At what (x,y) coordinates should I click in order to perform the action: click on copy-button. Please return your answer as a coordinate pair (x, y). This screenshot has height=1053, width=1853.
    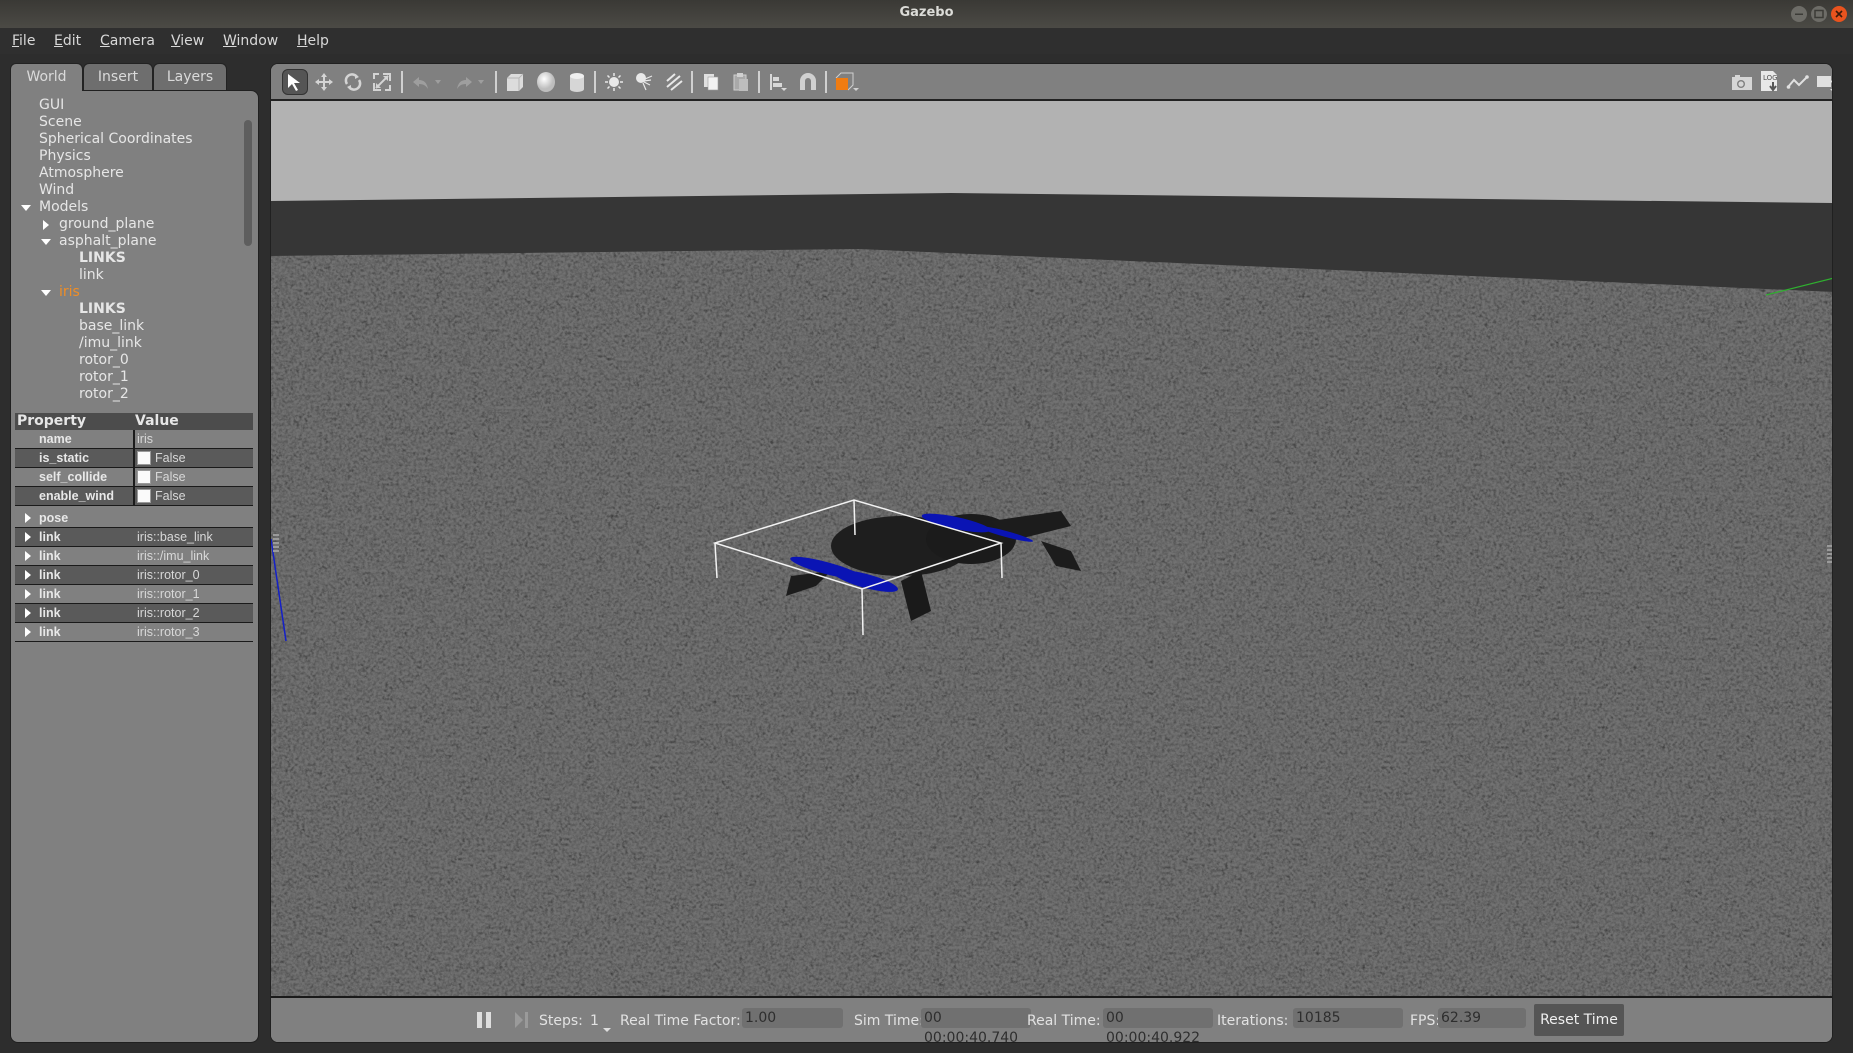
    Looking at the image, I should click on (711, 82).